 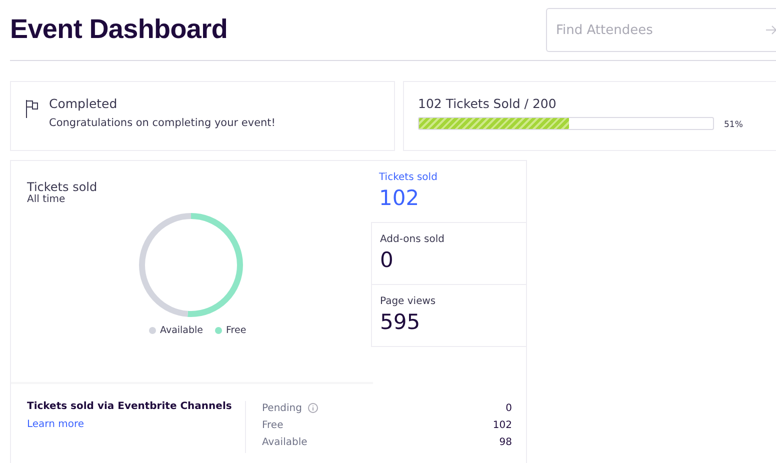 What do you see at coordinates (119, 29) in the screenshot?
I see `page-title: Event Dashboard` at bounding box center [119, 29].